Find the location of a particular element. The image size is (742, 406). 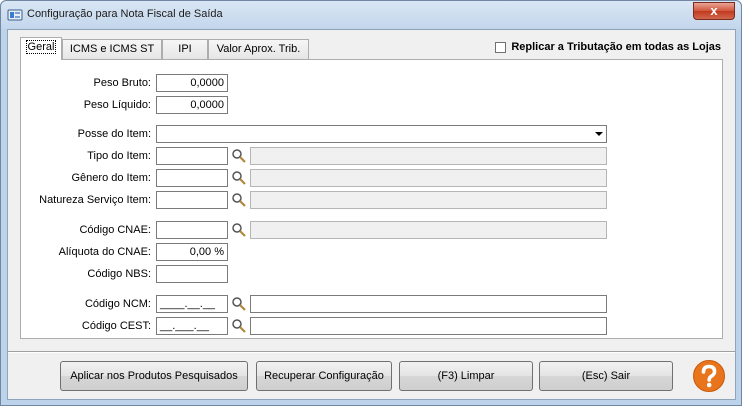

sair-button: (Esc) Sair is located at coordinates (606, 376).